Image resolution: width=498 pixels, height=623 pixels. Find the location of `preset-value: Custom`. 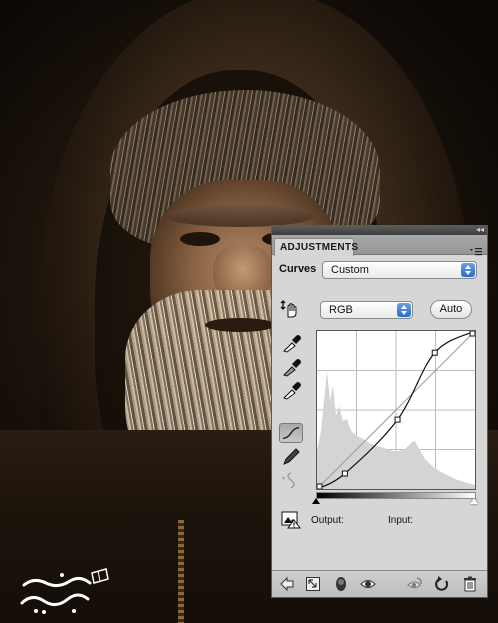

preset-value: Custom is located at coordinates (350, 270).